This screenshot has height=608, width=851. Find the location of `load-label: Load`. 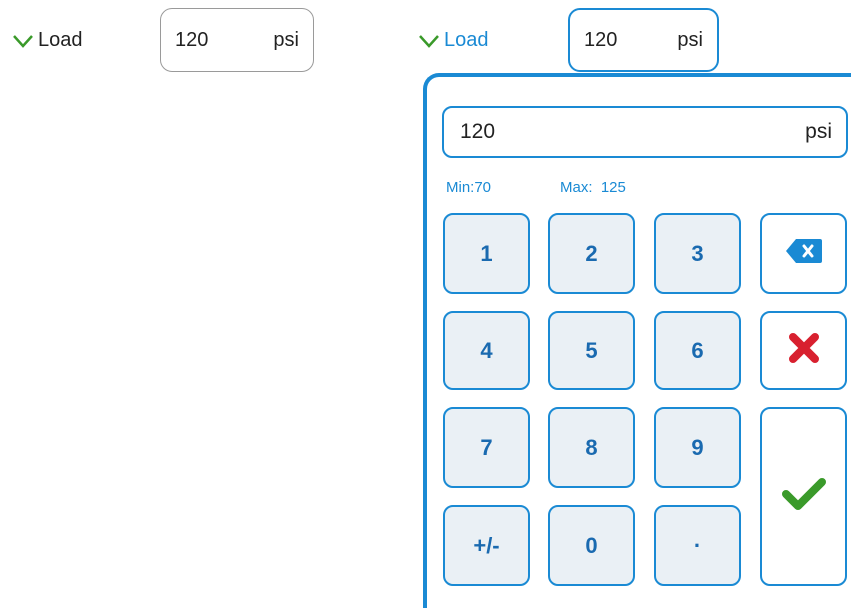

load-label: Load is located at coordinates (60, 40).